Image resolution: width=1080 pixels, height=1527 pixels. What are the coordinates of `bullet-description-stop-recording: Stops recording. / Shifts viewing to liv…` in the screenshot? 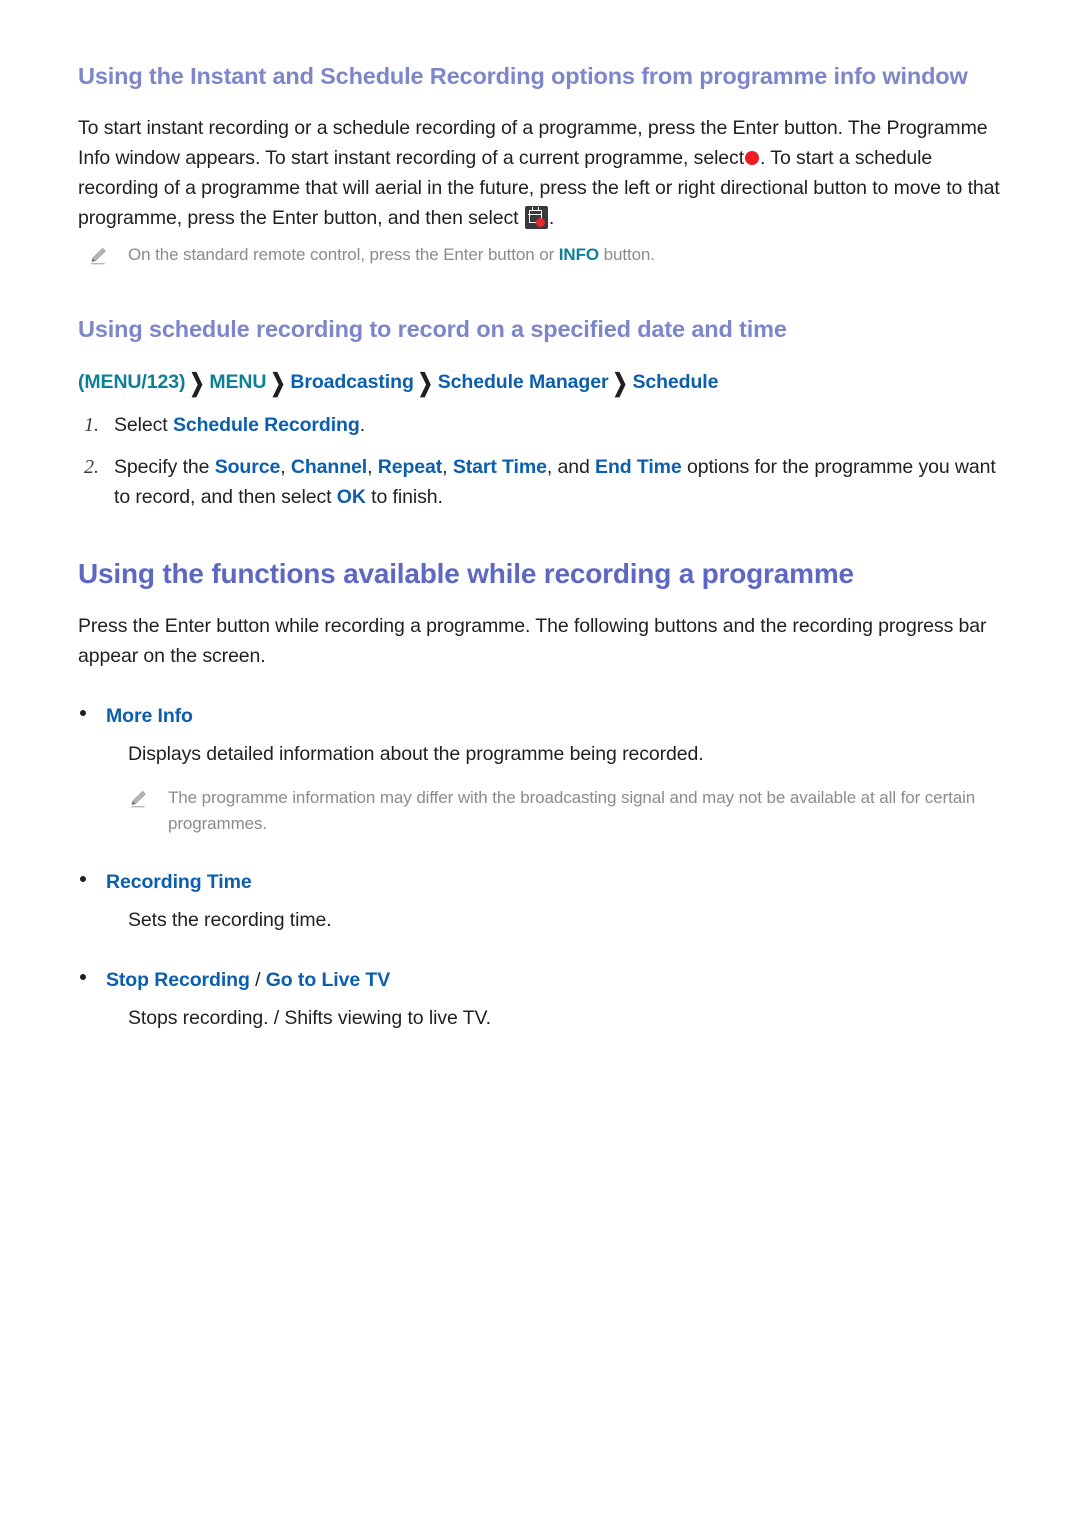 It's located at (309, 1017).